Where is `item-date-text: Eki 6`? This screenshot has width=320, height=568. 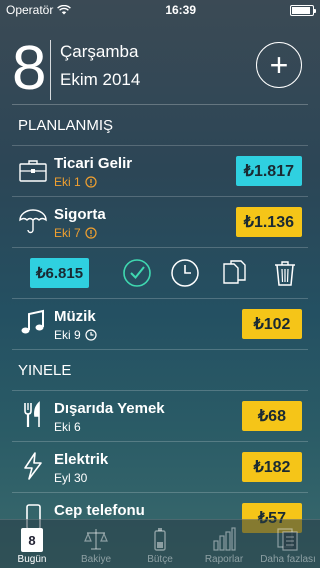
item-date-text: Eki 6 is located at coordinates (67, 427).